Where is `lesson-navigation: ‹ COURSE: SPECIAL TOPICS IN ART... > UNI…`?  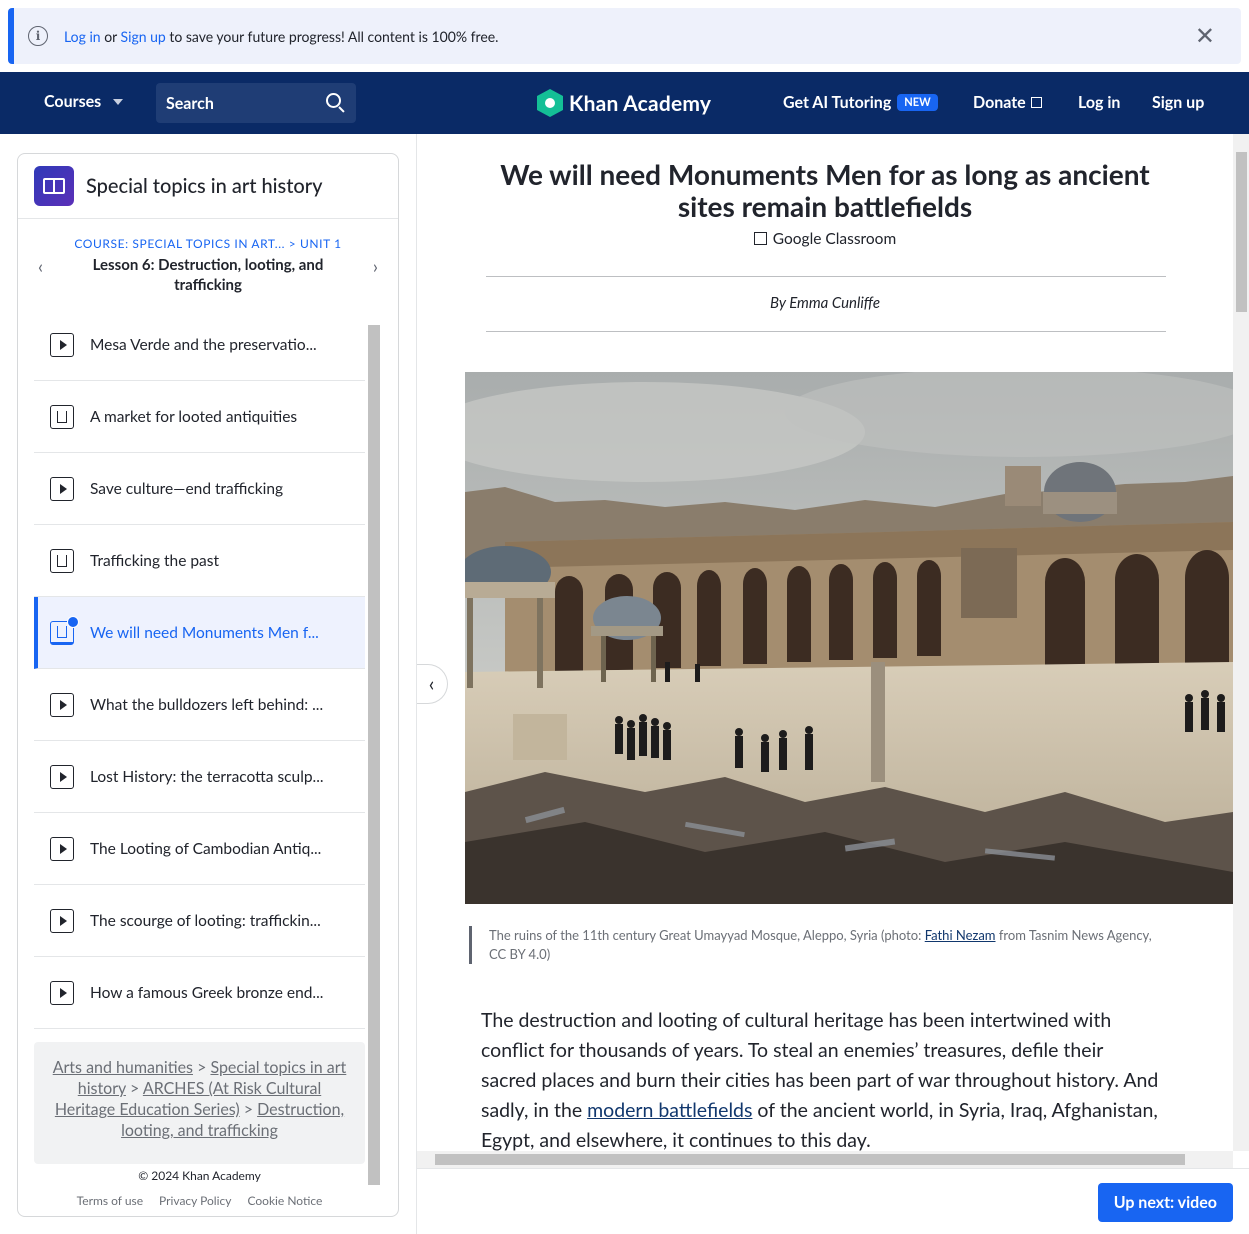 lesson-navigation: ‹ COURSE: SPECIAL TOPICS IN ART... > UNI… is located at coordinates (208, 264).